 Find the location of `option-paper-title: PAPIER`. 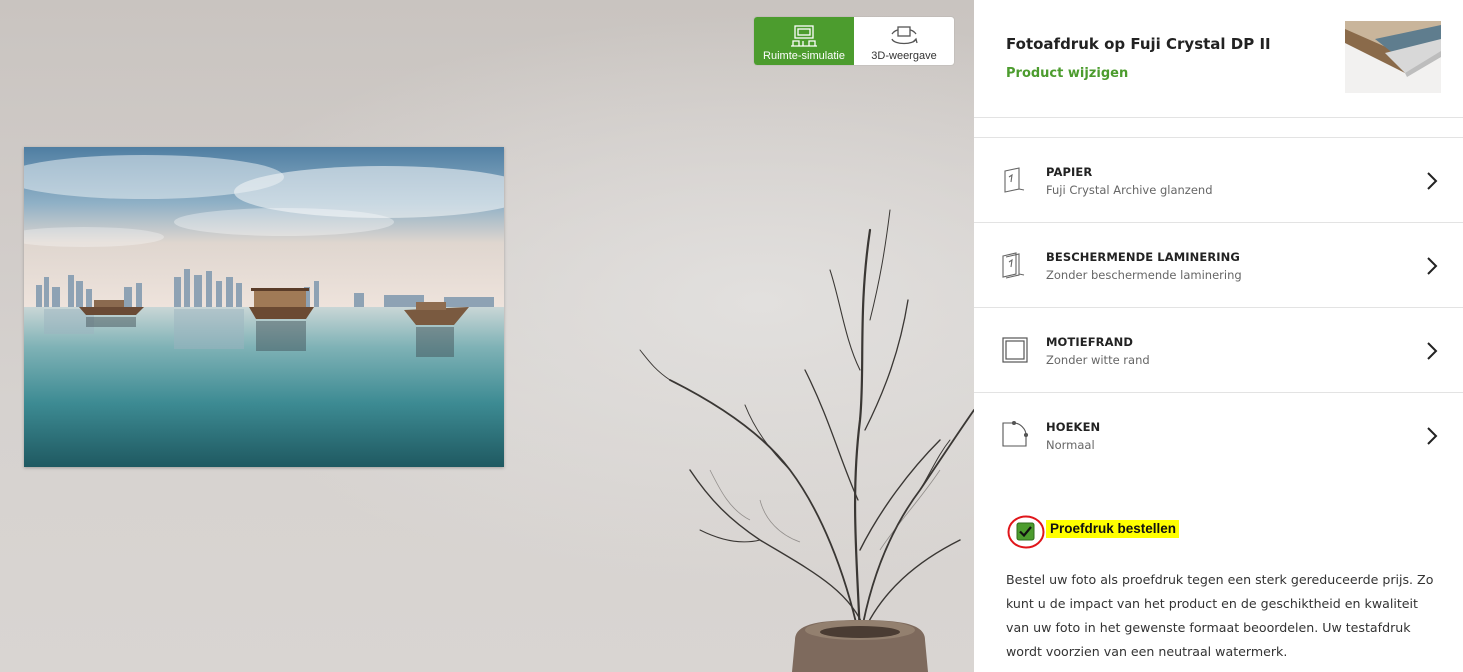

option-paper-title: PAPIER is located at coordinates (1069, 172).